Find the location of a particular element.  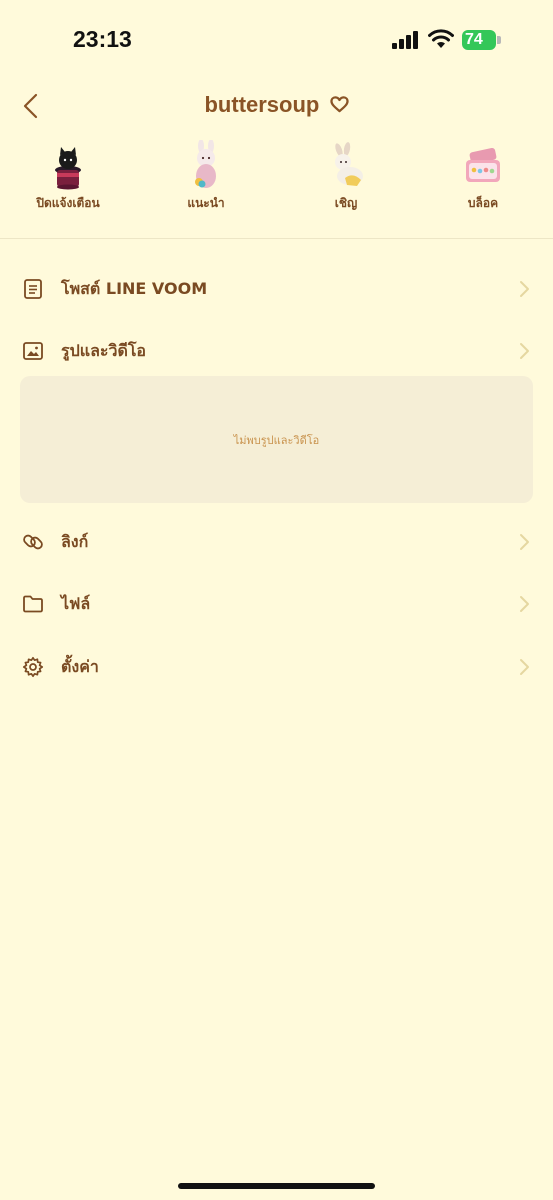

invite-button: เชิญ is located at coordinates (346, 176).